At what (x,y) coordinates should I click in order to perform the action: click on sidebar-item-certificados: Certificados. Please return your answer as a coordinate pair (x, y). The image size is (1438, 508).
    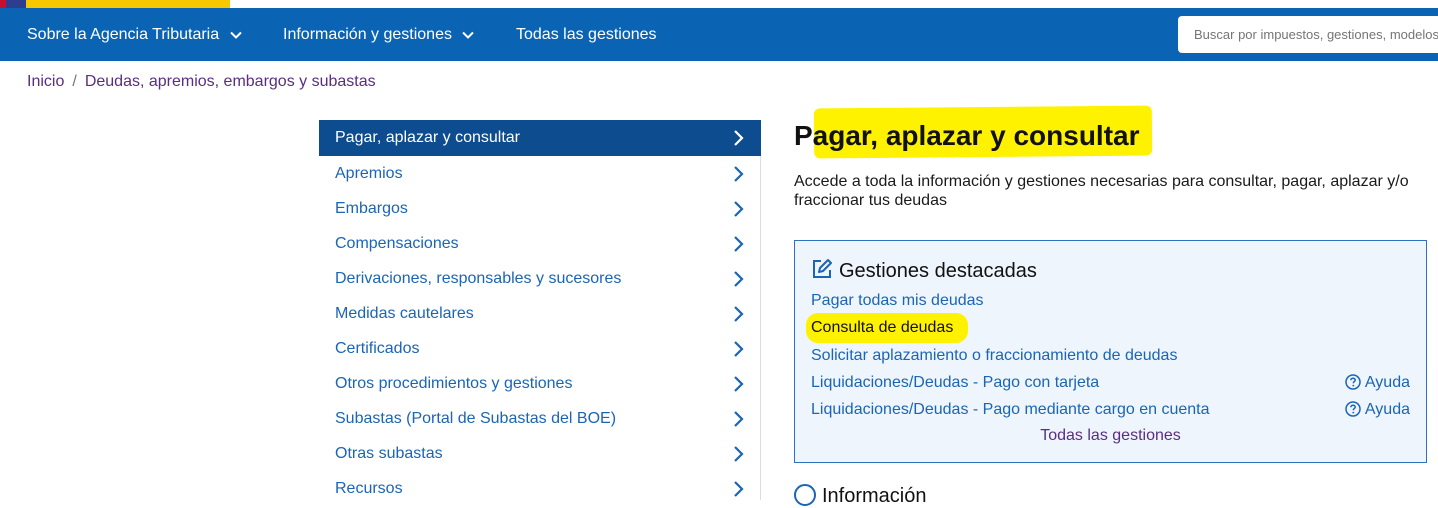
    Looking at the image, I should click on (540, 348).